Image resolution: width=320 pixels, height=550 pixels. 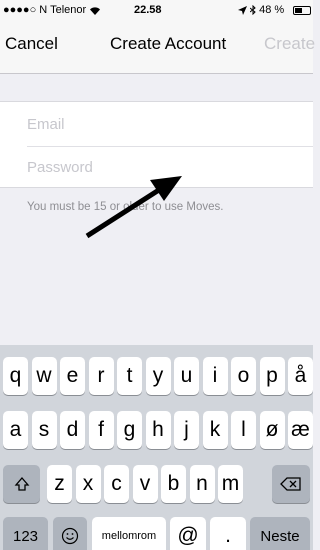 I want to click on key-n: n, so click(x=202, y=484).